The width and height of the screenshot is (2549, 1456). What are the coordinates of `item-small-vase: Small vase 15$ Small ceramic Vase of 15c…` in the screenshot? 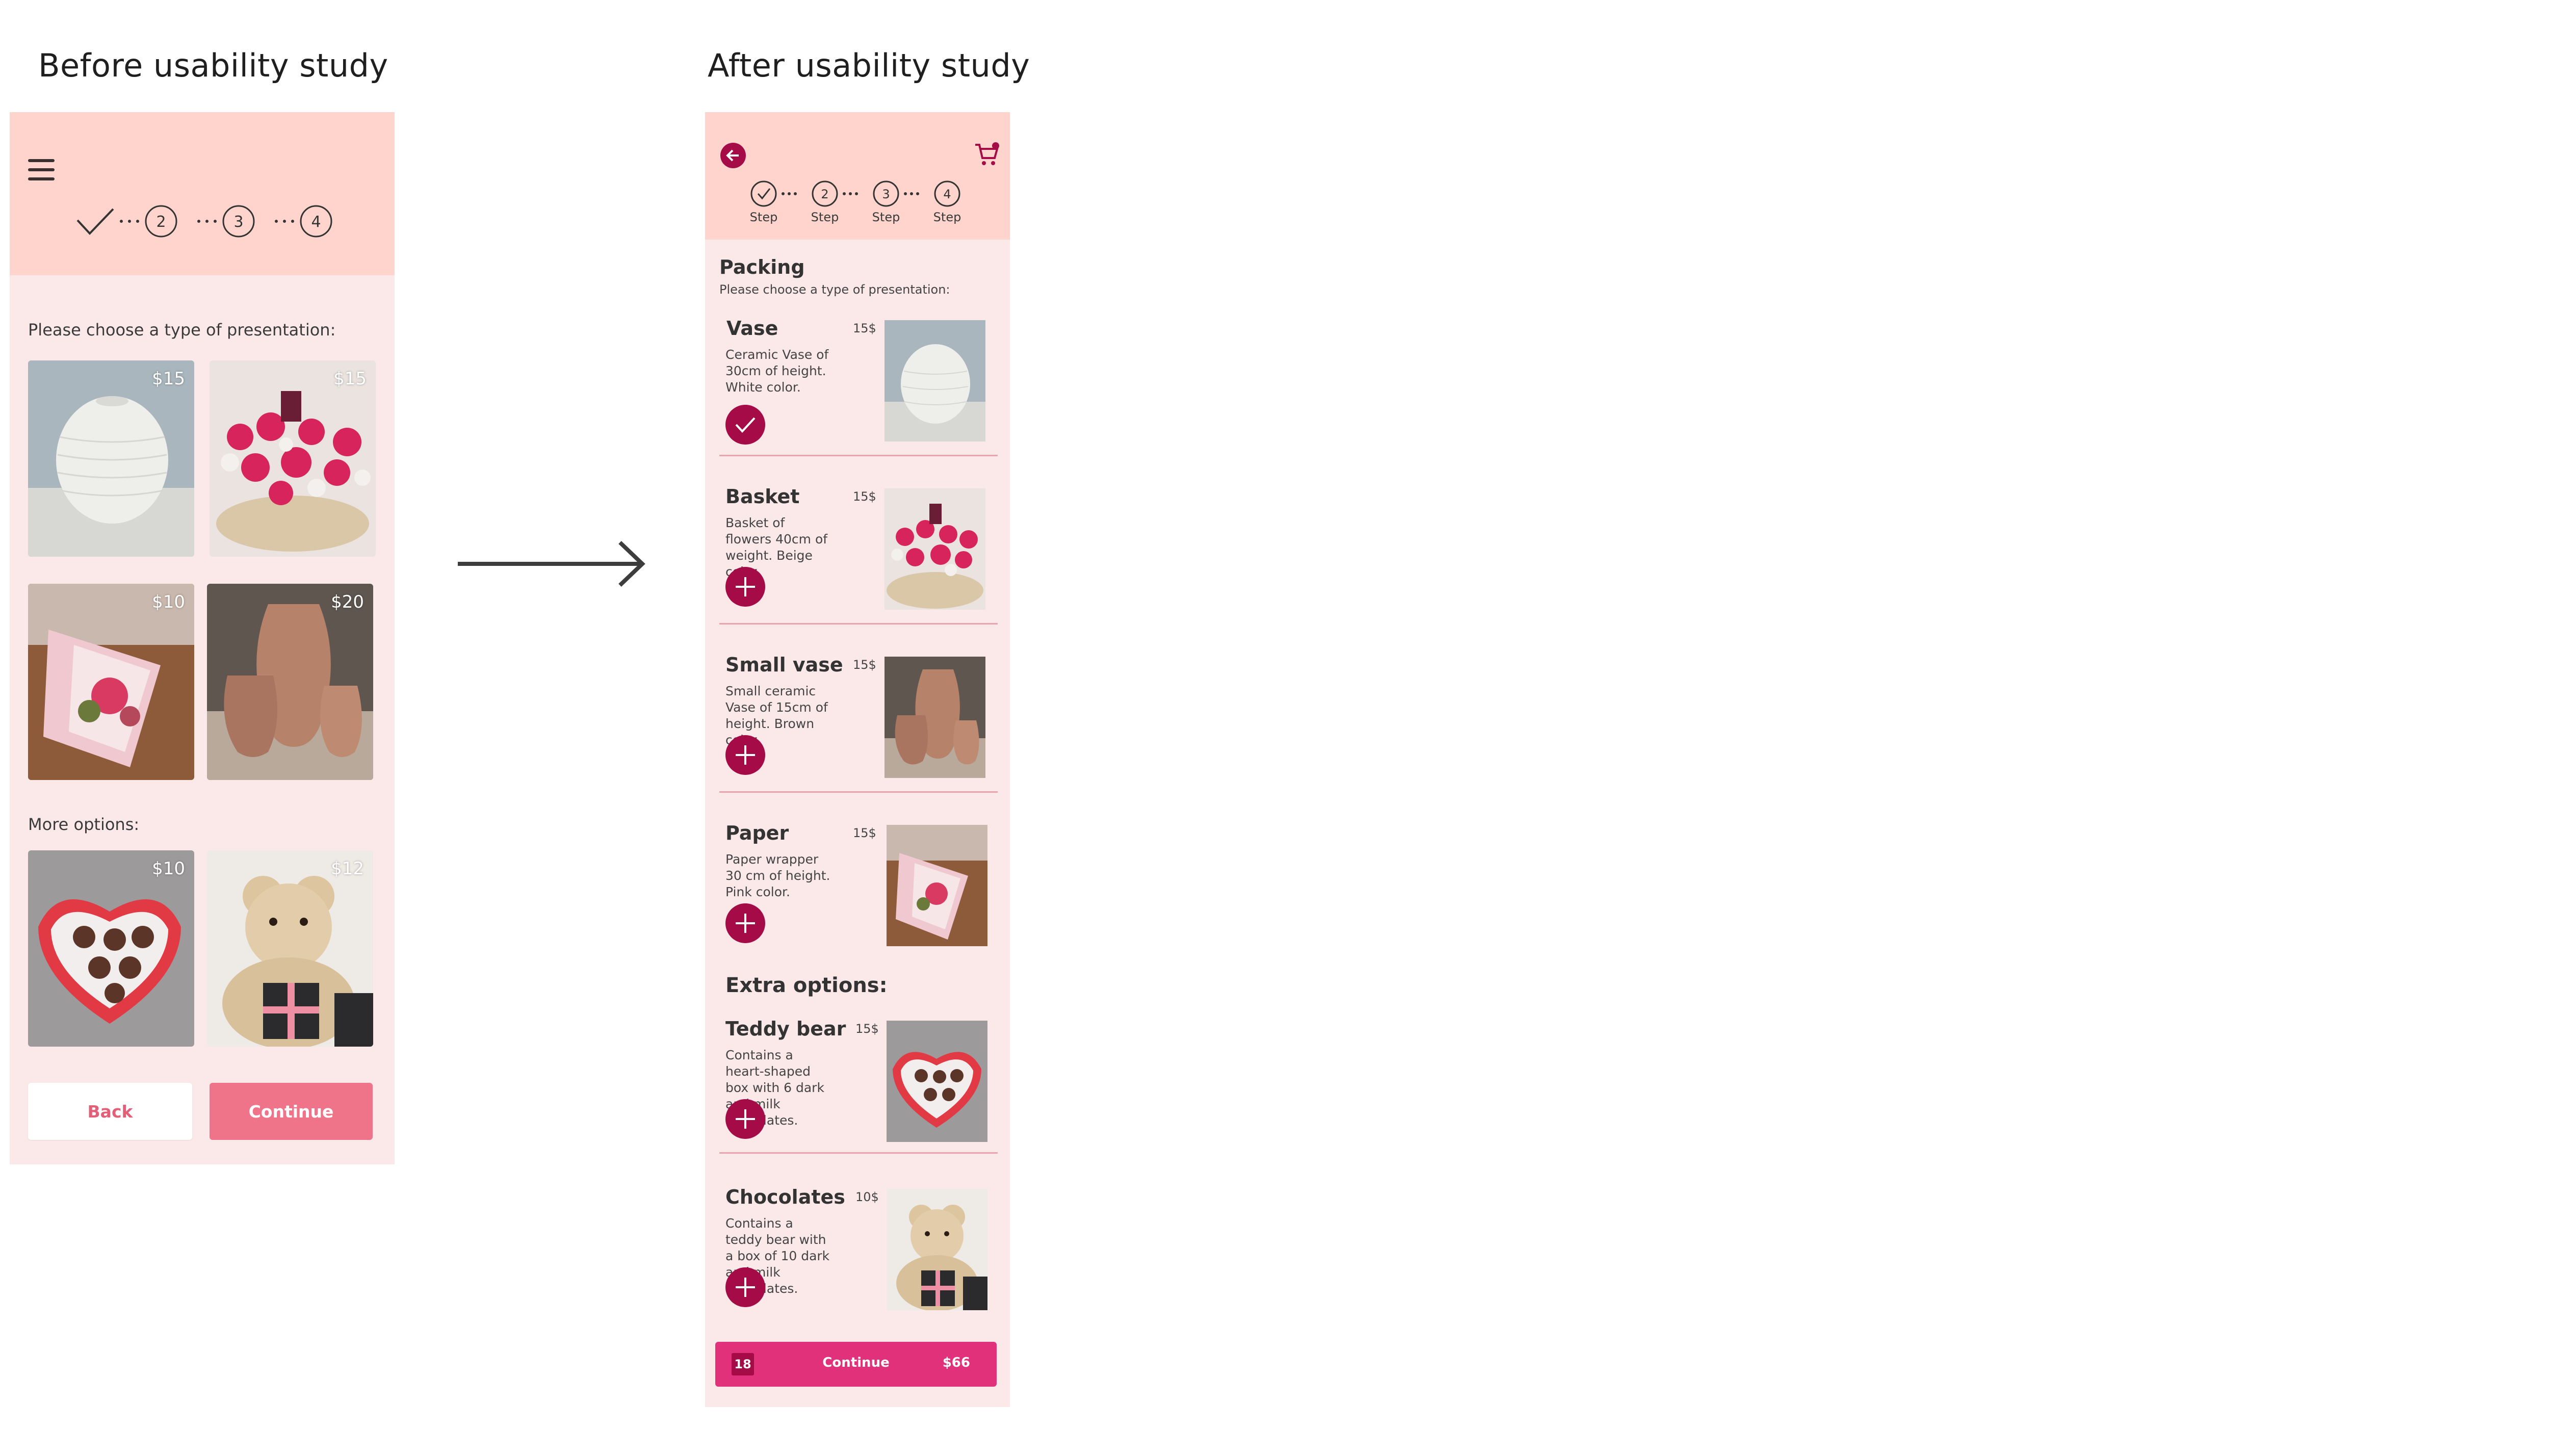 It's located at (857, 738).